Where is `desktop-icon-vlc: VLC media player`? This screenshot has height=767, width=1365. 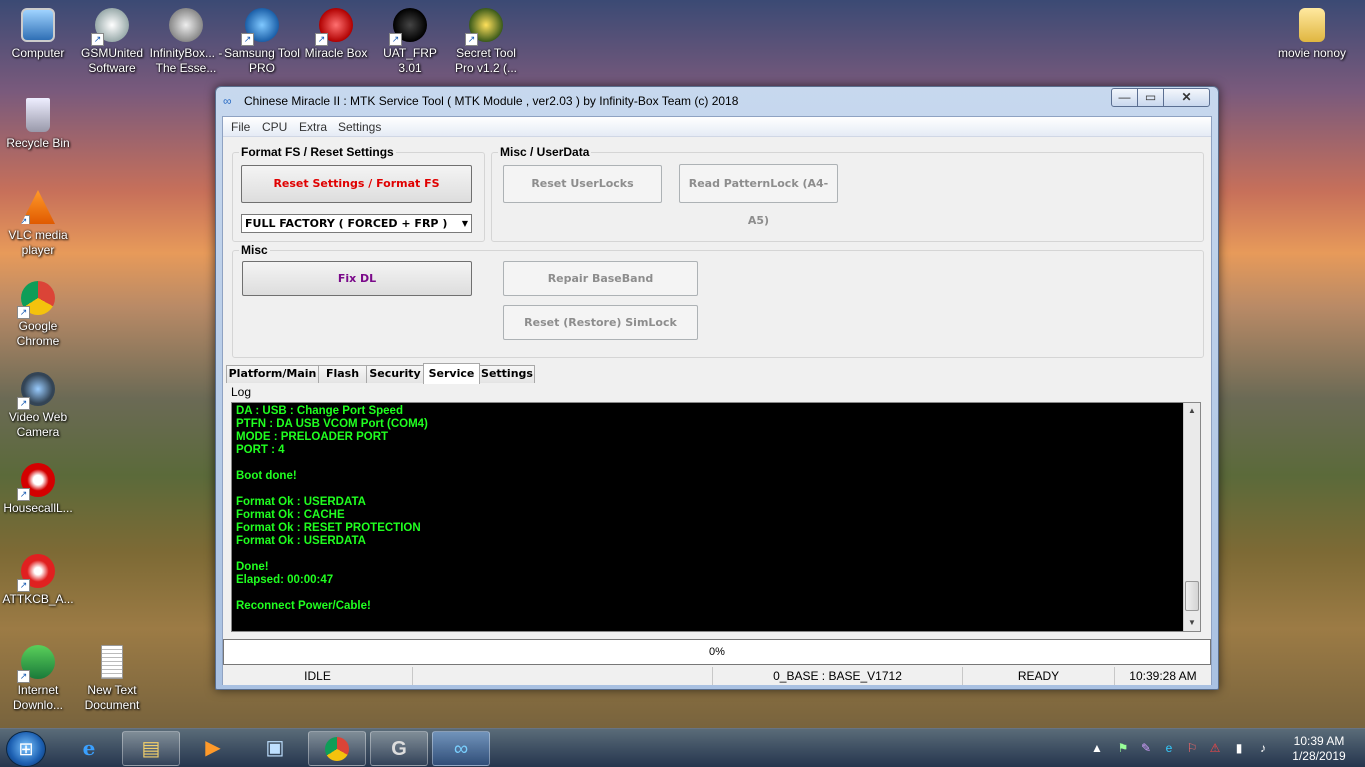 desktop-icon-vlc: VLC media player is located at coordinates (38, 222).